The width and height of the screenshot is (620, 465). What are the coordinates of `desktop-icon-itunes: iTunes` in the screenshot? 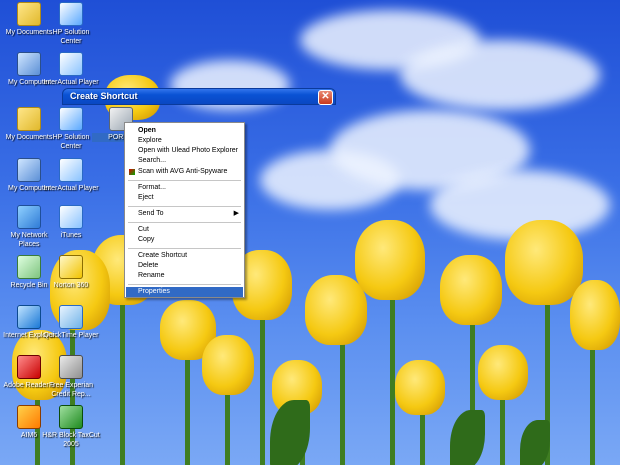 It's located at (71, 222).